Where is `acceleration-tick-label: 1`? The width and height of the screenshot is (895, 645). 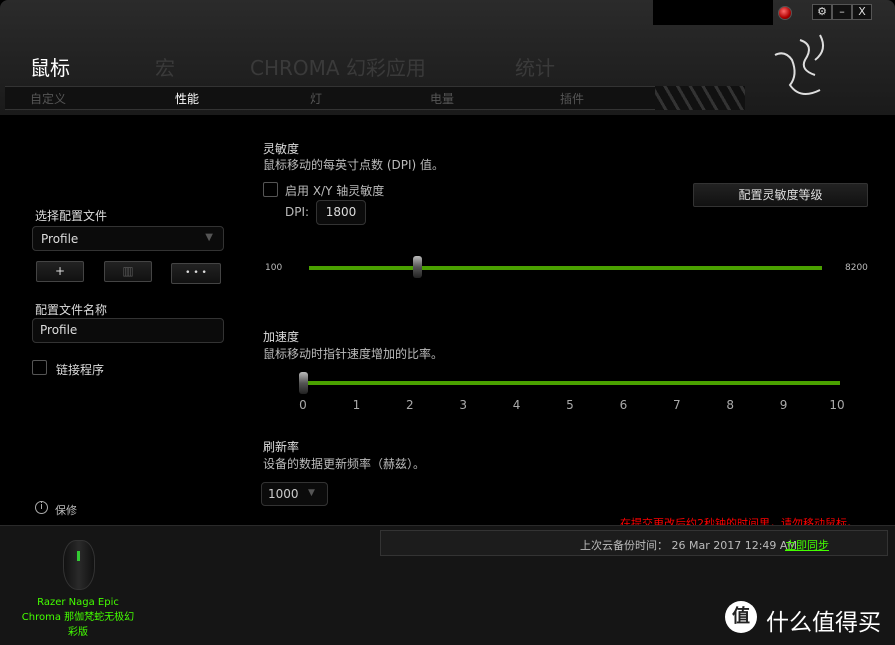 acceleration-tick-label: 1 is located at coordinates (356, 405).